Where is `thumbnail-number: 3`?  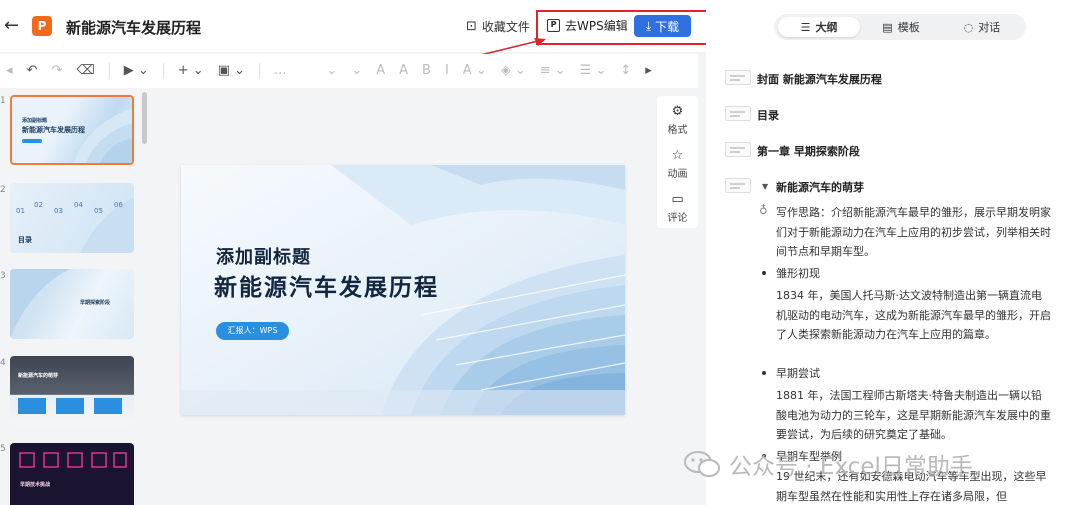 thumbnail-number: 3 is located at coordinates (3, 276).